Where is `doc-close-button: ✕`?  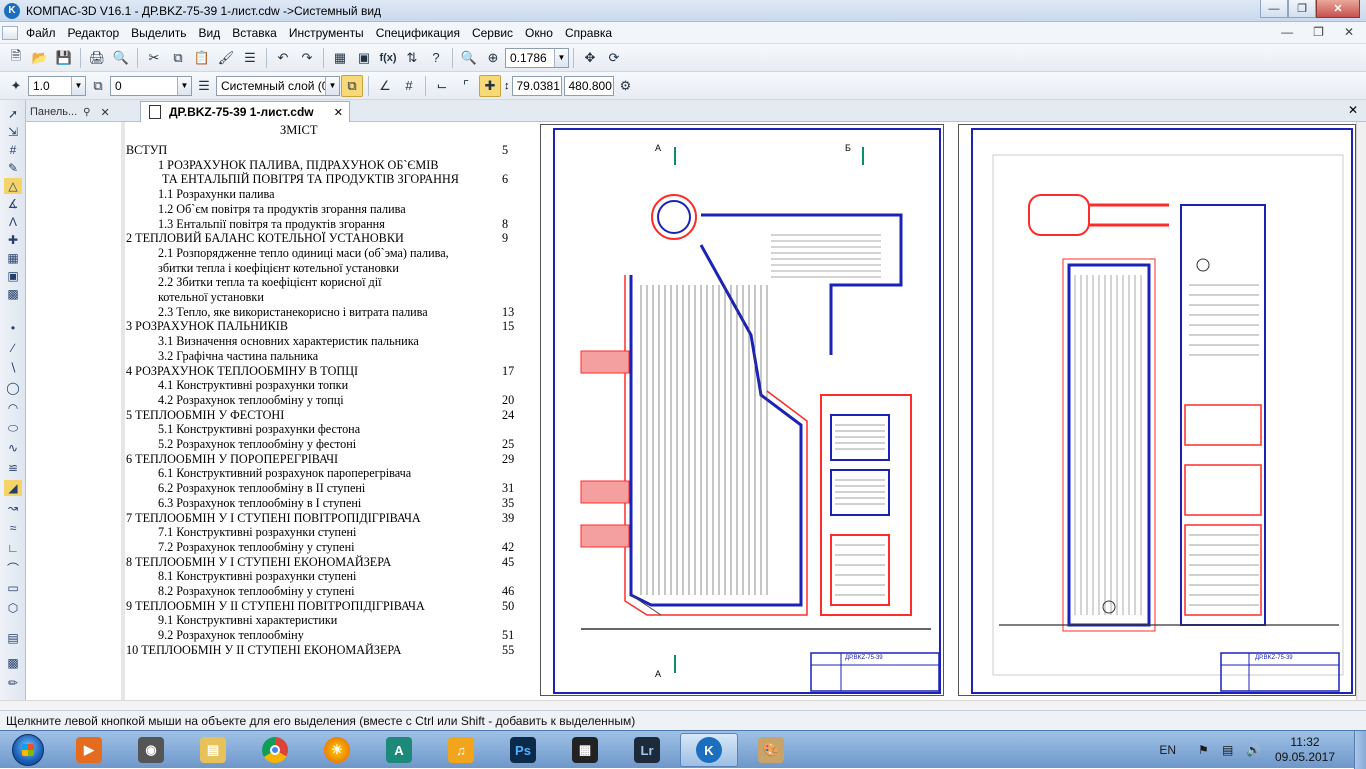
doc-close-button: ✕ is located at coordinates (1349, 32).